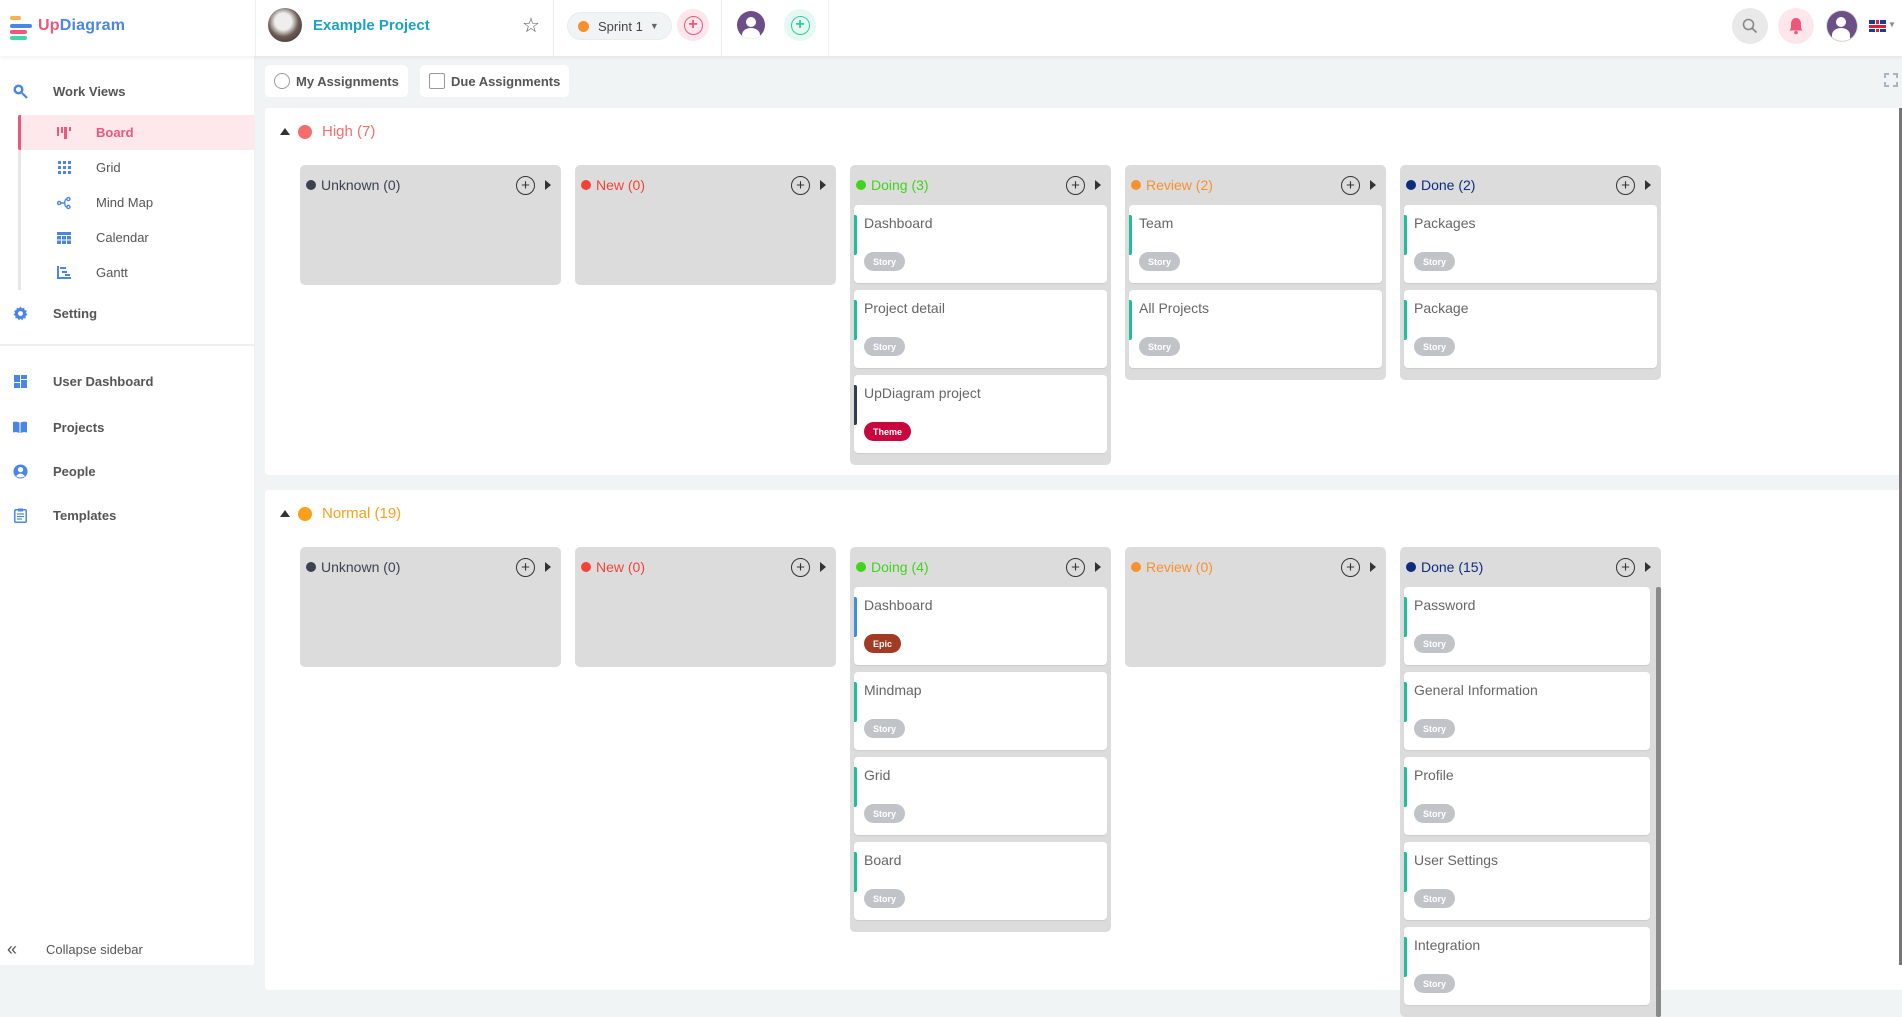 Image resolution: width=1902 pixels, height=1017 pixels. I want to click on due-assignments-button: Due Assignments, so click(495, 81).